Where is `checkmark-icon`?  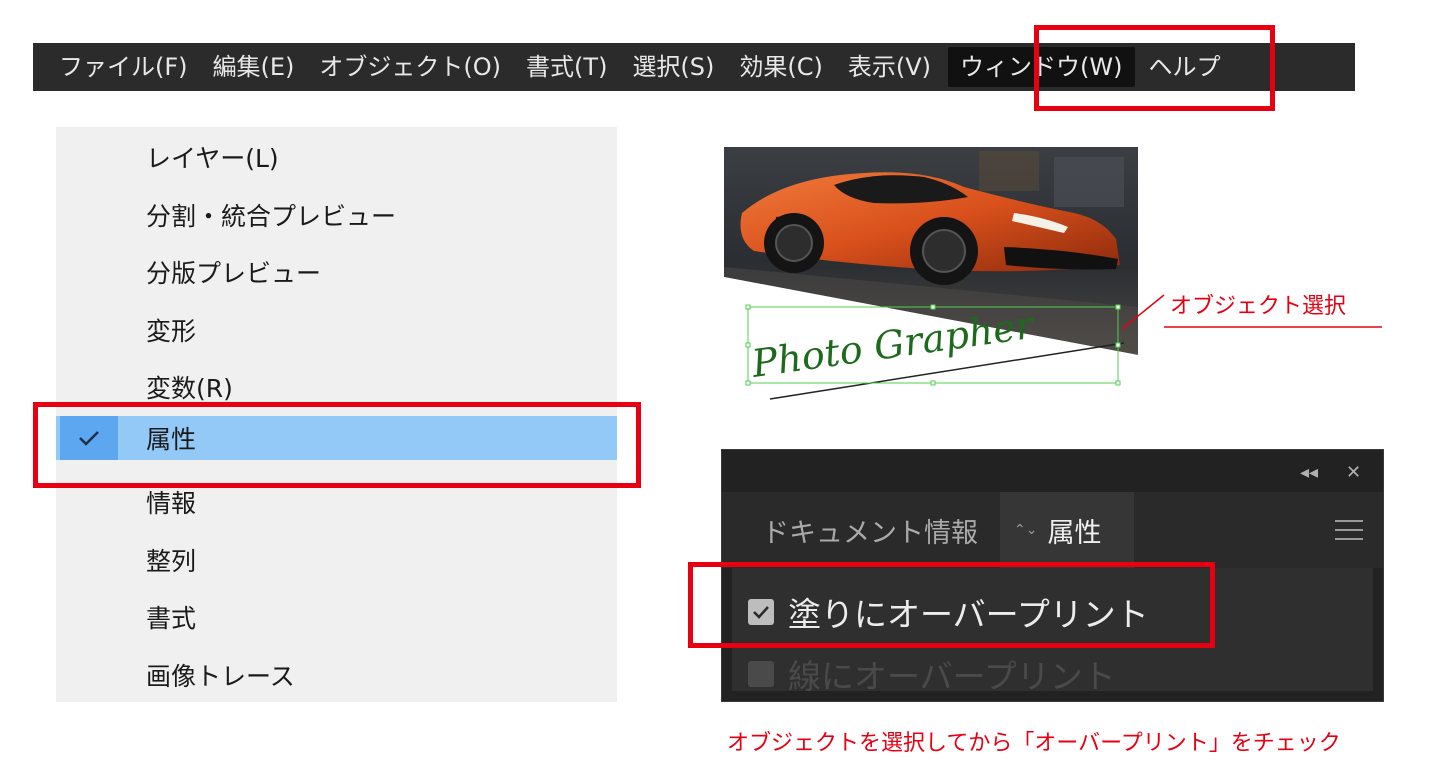 checkmark-icon is located at coordinates (89, 438).